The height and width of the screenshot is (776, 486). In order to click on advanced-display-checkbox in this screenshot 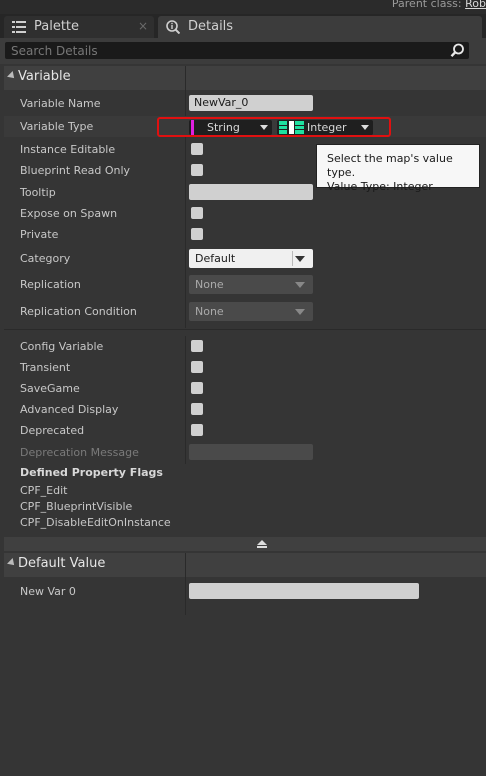, I will do `click(197, 409)`.